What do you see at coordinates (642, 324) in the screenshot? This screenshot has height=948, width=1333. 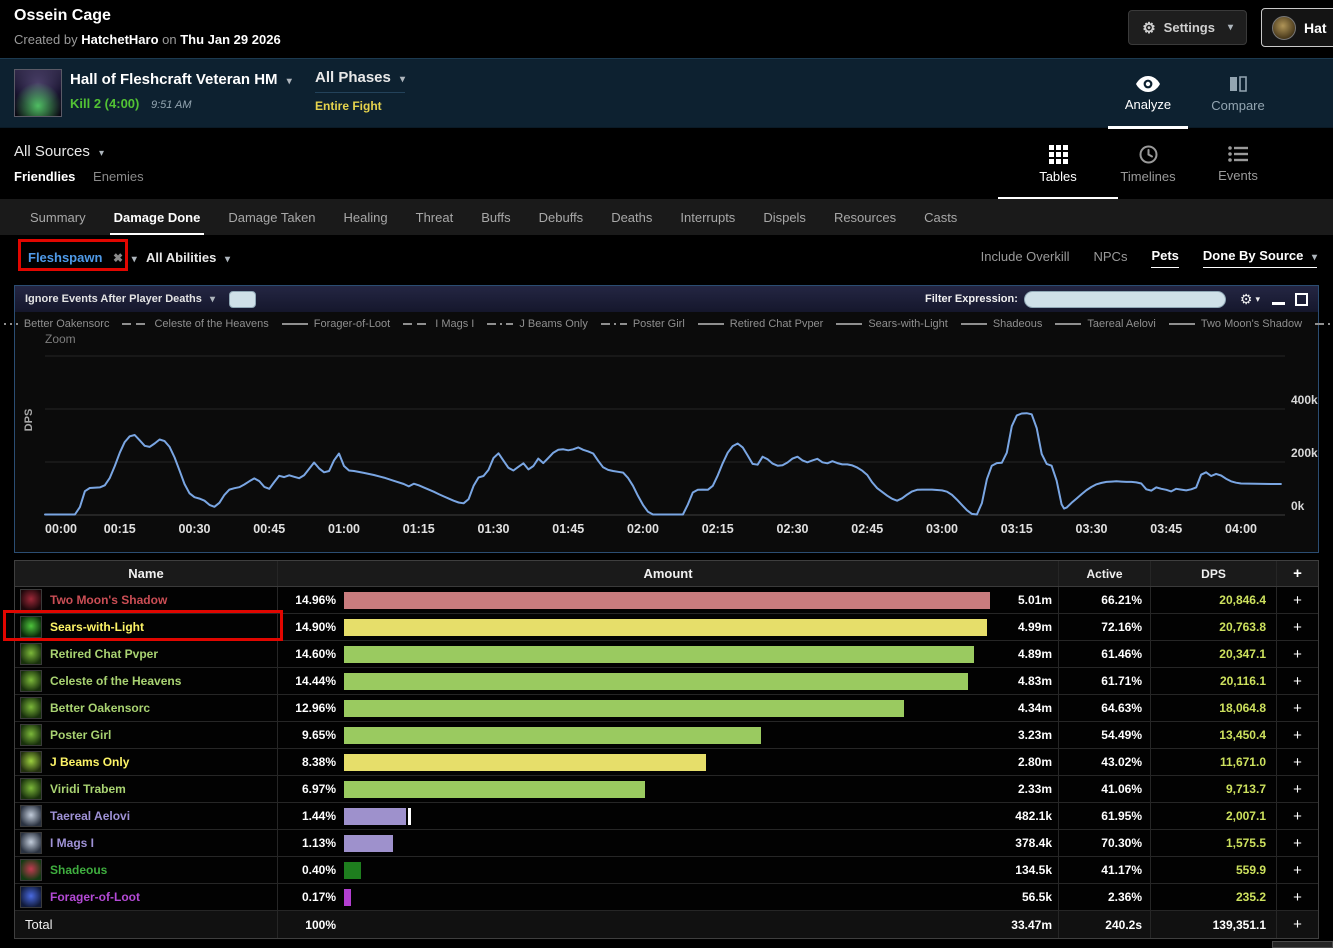 I see `legend-item-poster-girl: Poster Girl` at bounding box center [642, 324].